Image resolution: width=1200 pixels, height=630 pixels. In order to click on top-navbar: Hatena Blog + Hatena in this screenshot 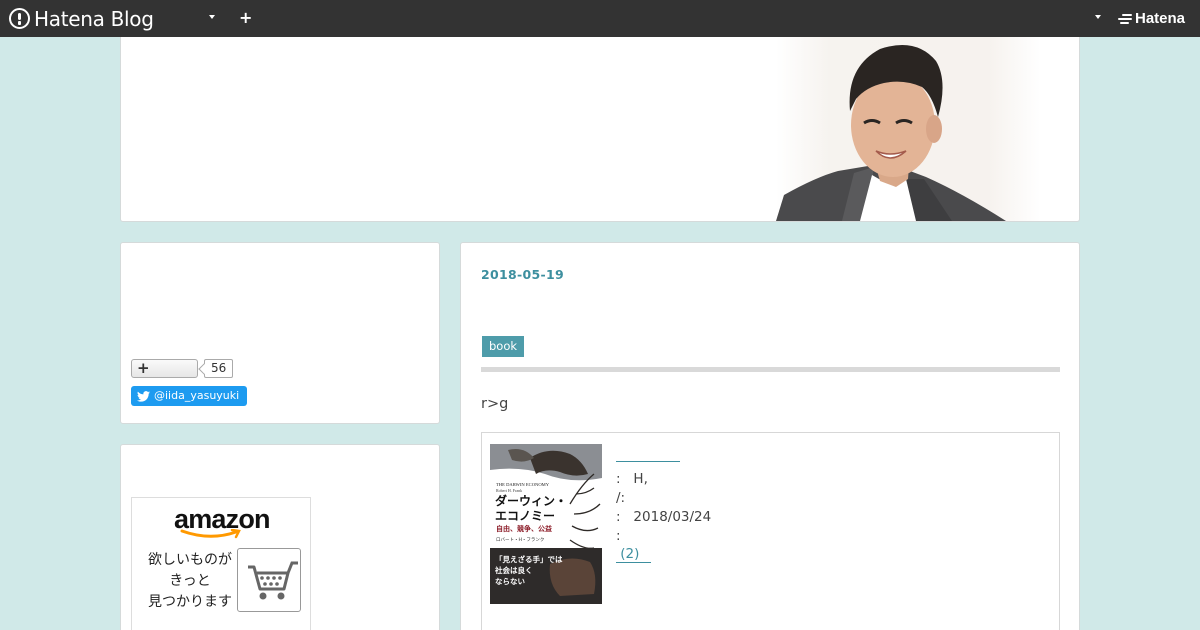, I will do `click(600, 18)`.